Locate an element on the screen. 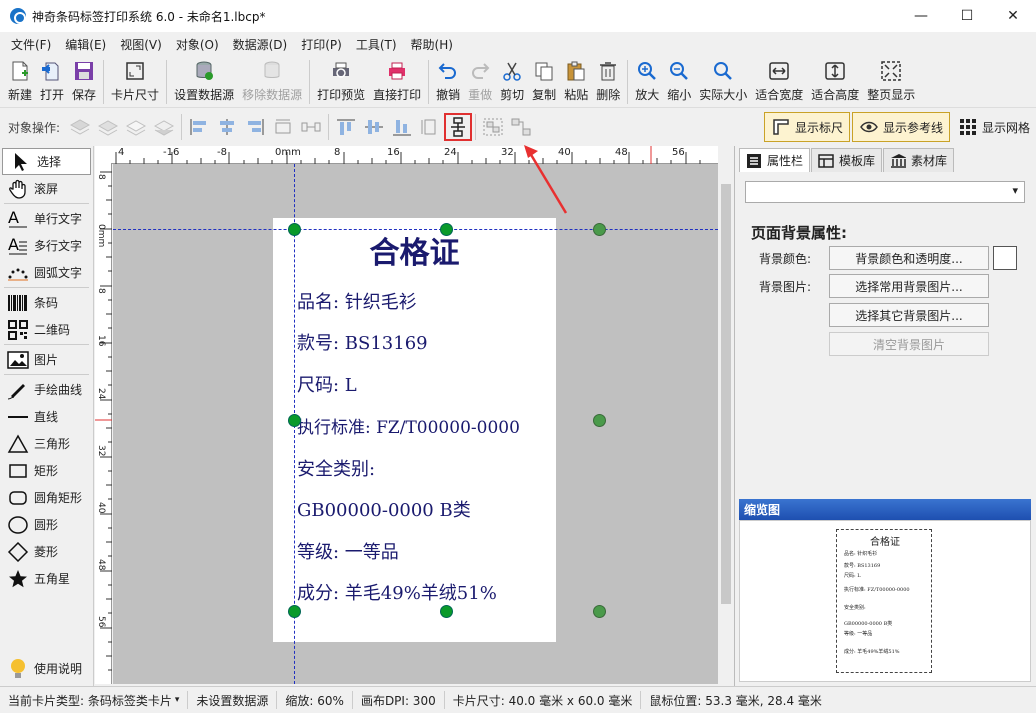 The width and height of the screenshot is (1036, 713). fit-height-button: 适合高度 is located at coordinates (835, 81).